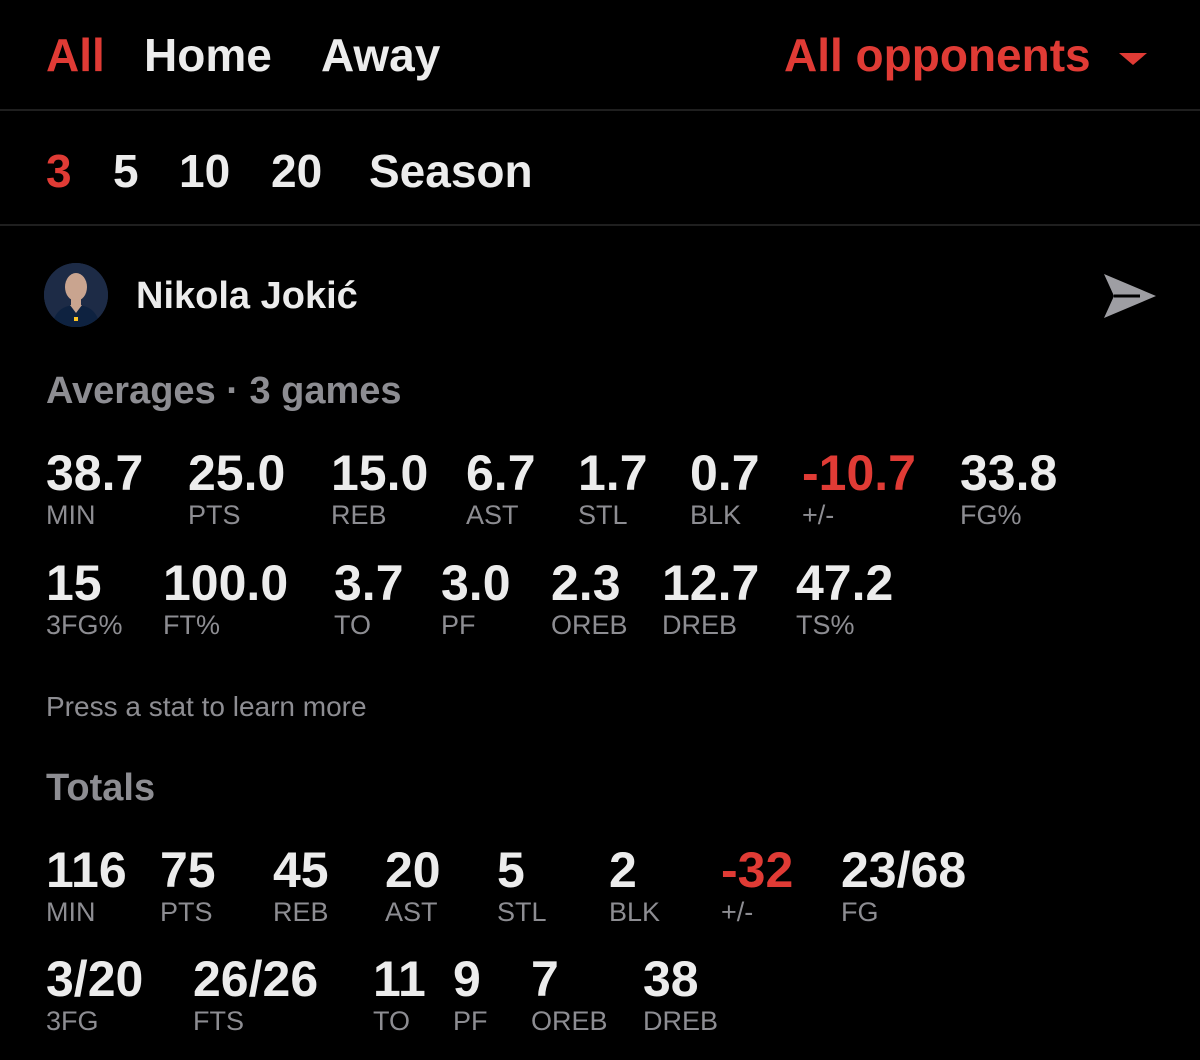 This screenshot has height=1060, width=1200. I want to click on stat-label: FG%, so click(991, 515).